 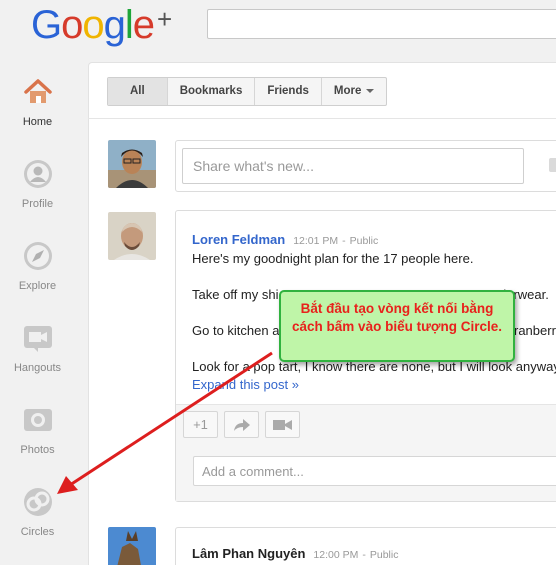 I want to click on post-text-line: Go to kitchen a, so click(x=236, y=330).